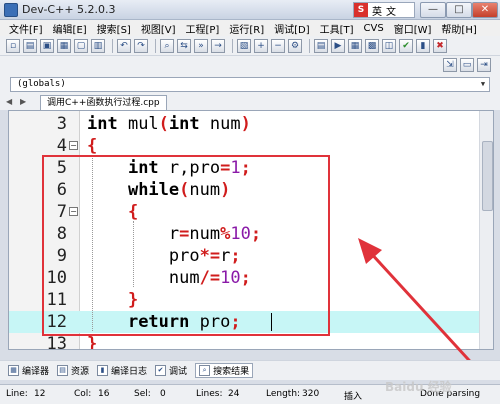  What do you see at coordinates (80, 372) in the screenshot?
I see `tab-resources-label: 资源` at bounding box center [80, 372].